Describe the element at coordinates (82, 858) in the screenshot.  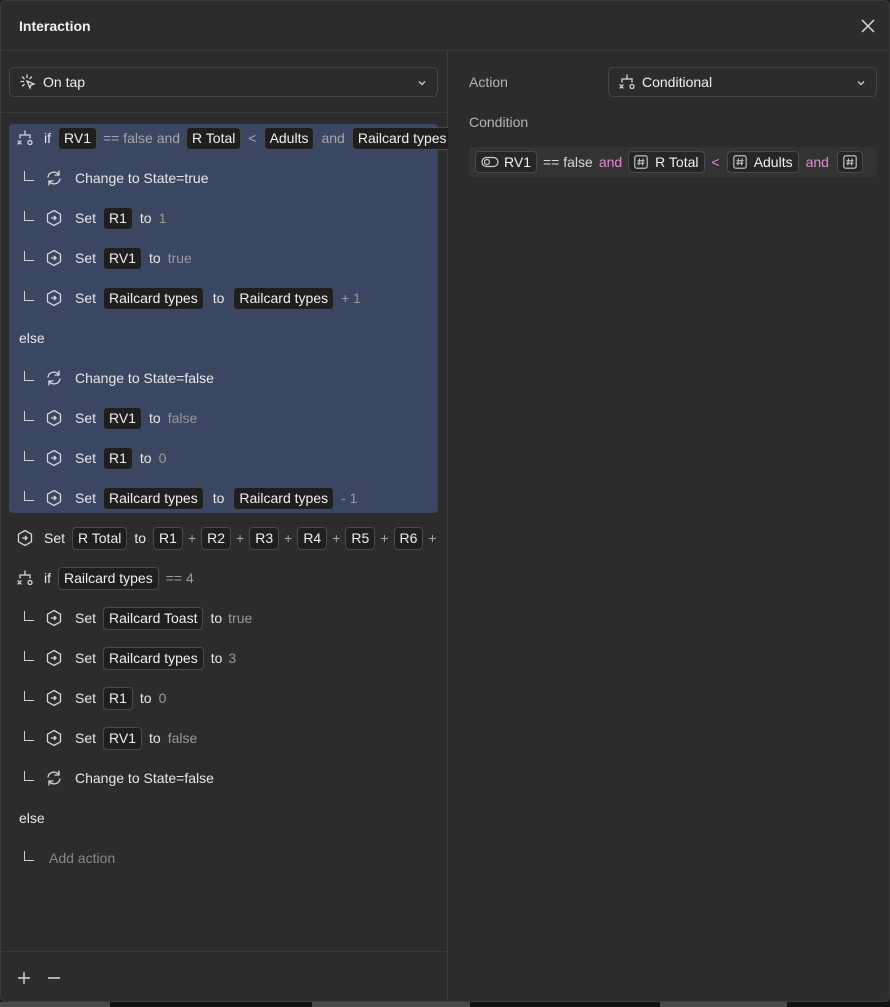
I see `add-action-placeholder: Add action` at that location.